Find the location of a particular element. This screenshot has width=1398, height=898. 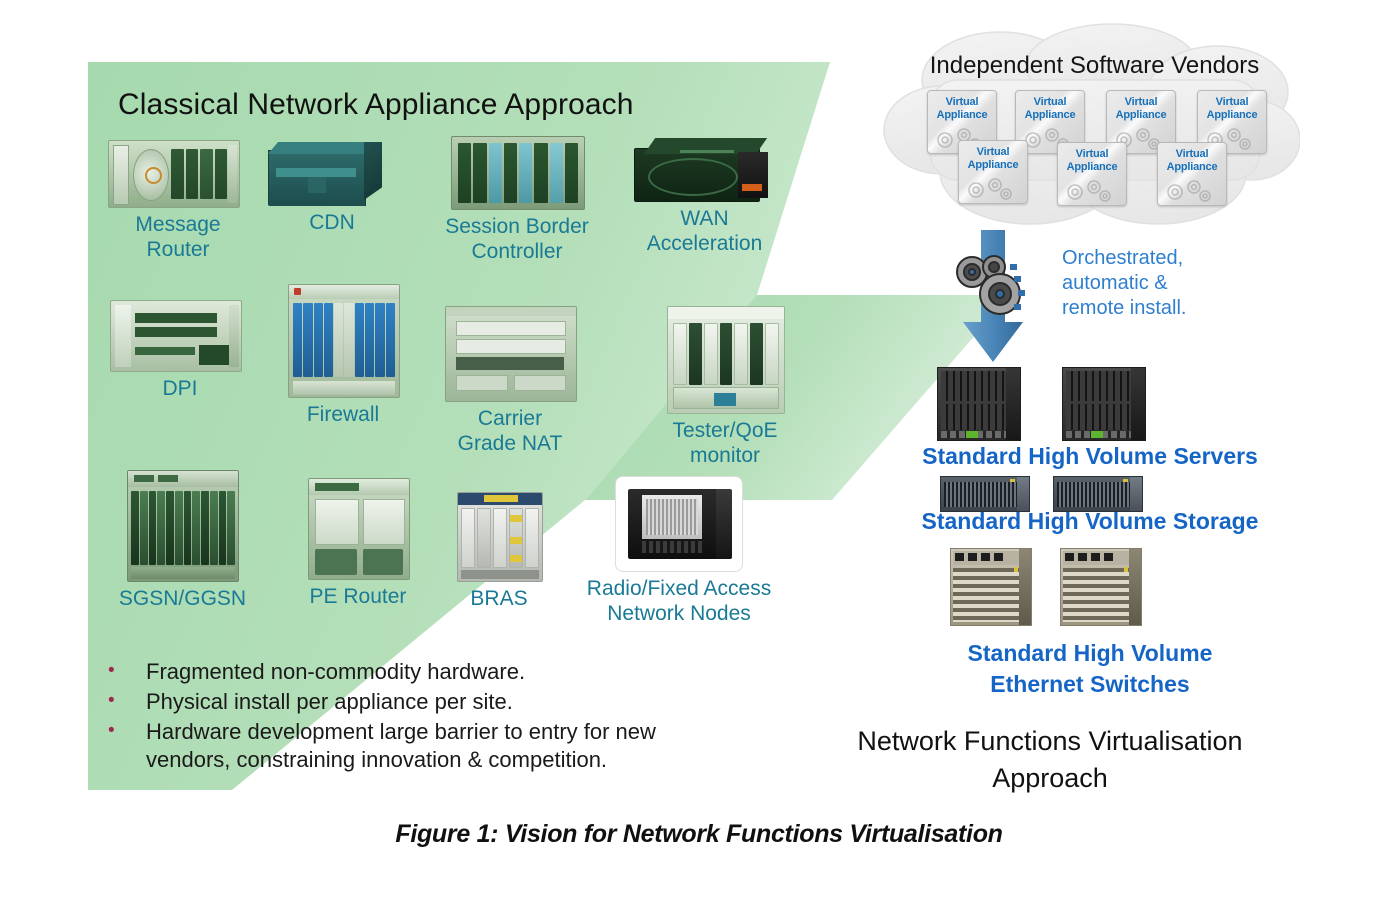

sgsn-chassis-icon is located at coordinates (182, 526).